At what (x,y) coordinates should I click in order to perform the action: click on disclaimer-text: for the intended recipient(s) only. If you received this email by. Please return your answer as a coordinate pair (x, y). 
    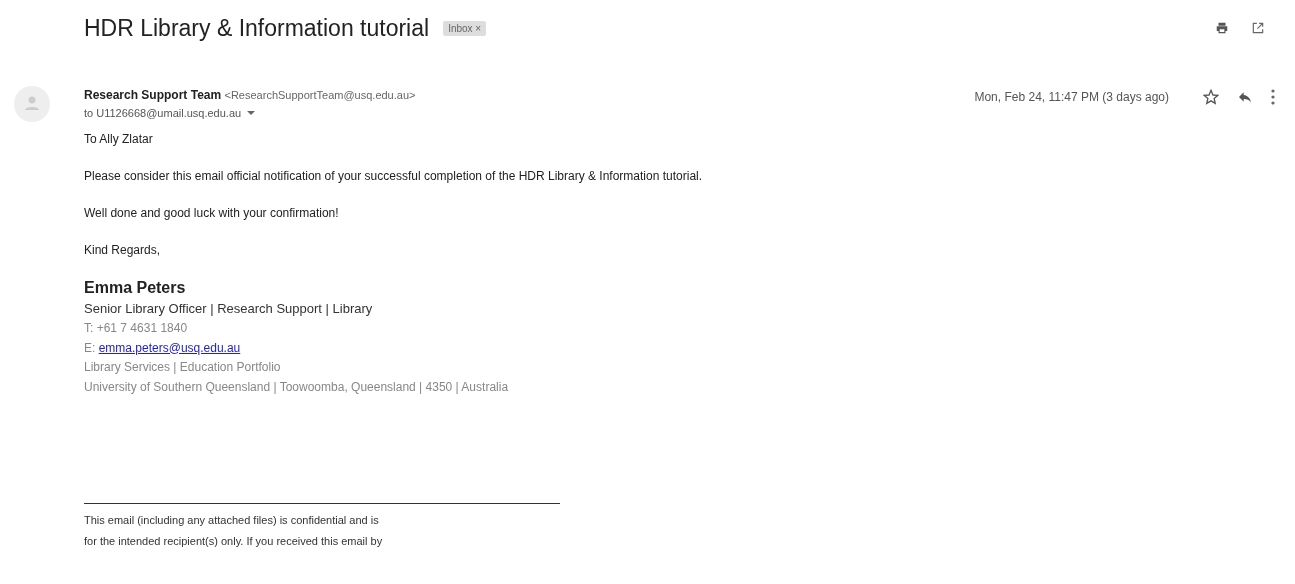
    Looking at the image, I should click on (234, 541).